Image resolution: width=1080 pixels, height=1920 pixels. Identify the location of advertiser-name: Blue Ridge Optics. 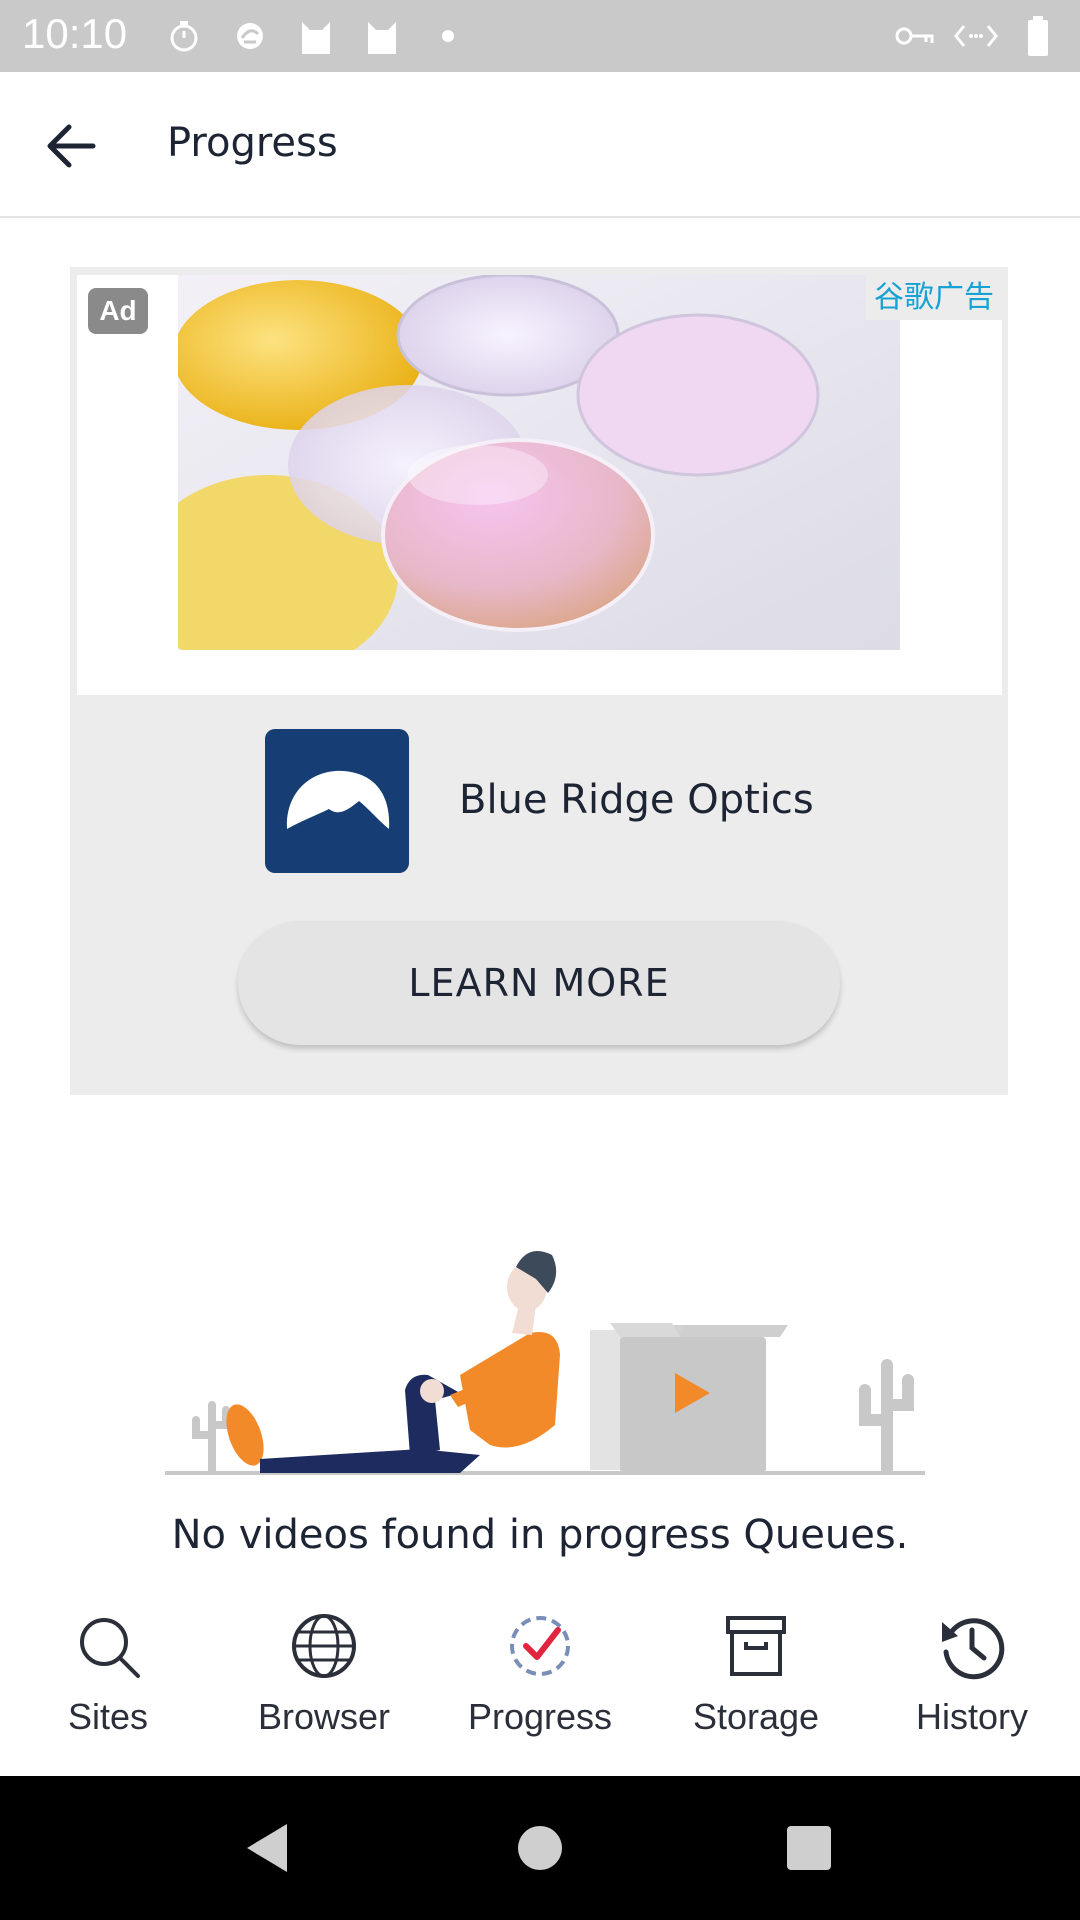
(636, 800).